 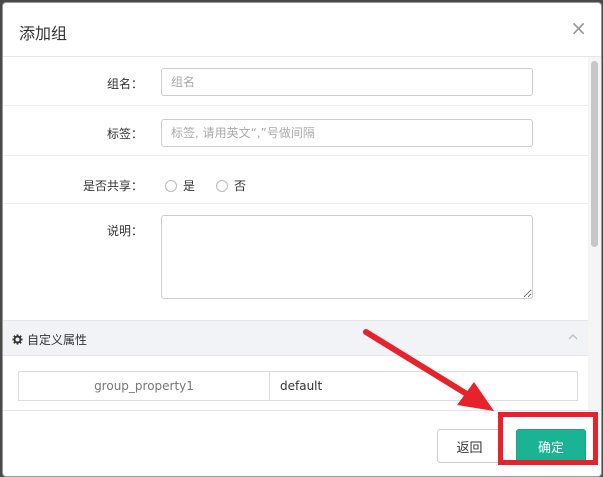 What do you see at coordinates (347, 257) in the screenshot?
I see `description-textarea` at bounding box center [347, 257].